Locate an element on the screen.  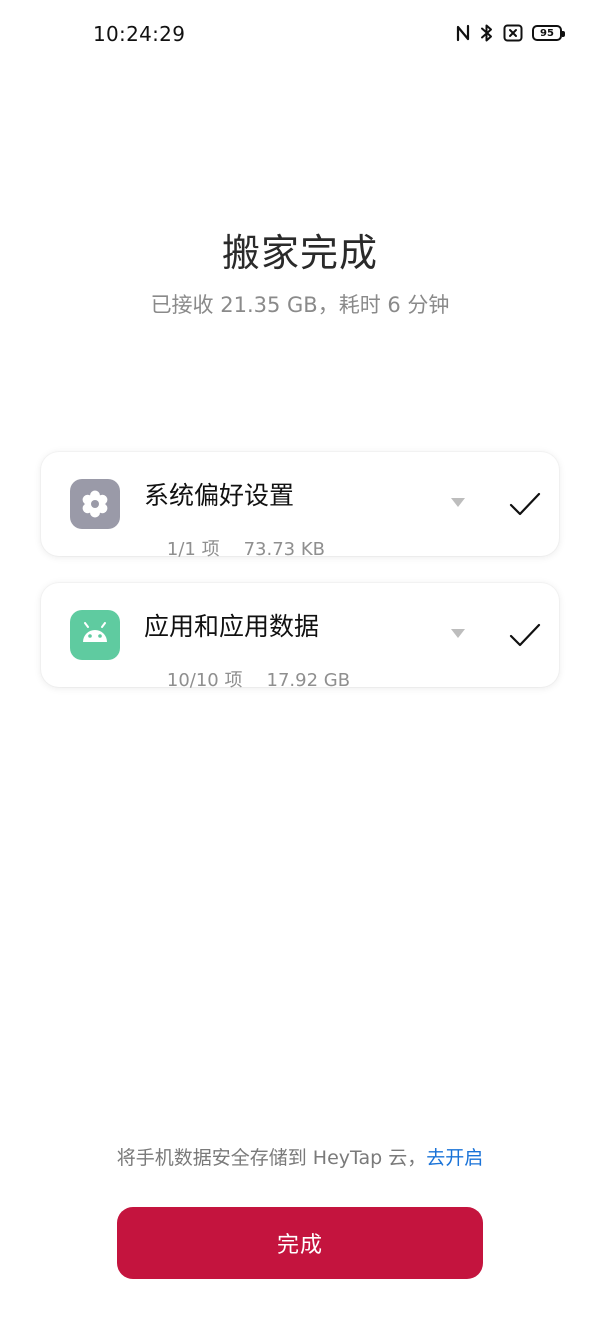
status-icons: 95 is located at coordinates (510, 33).